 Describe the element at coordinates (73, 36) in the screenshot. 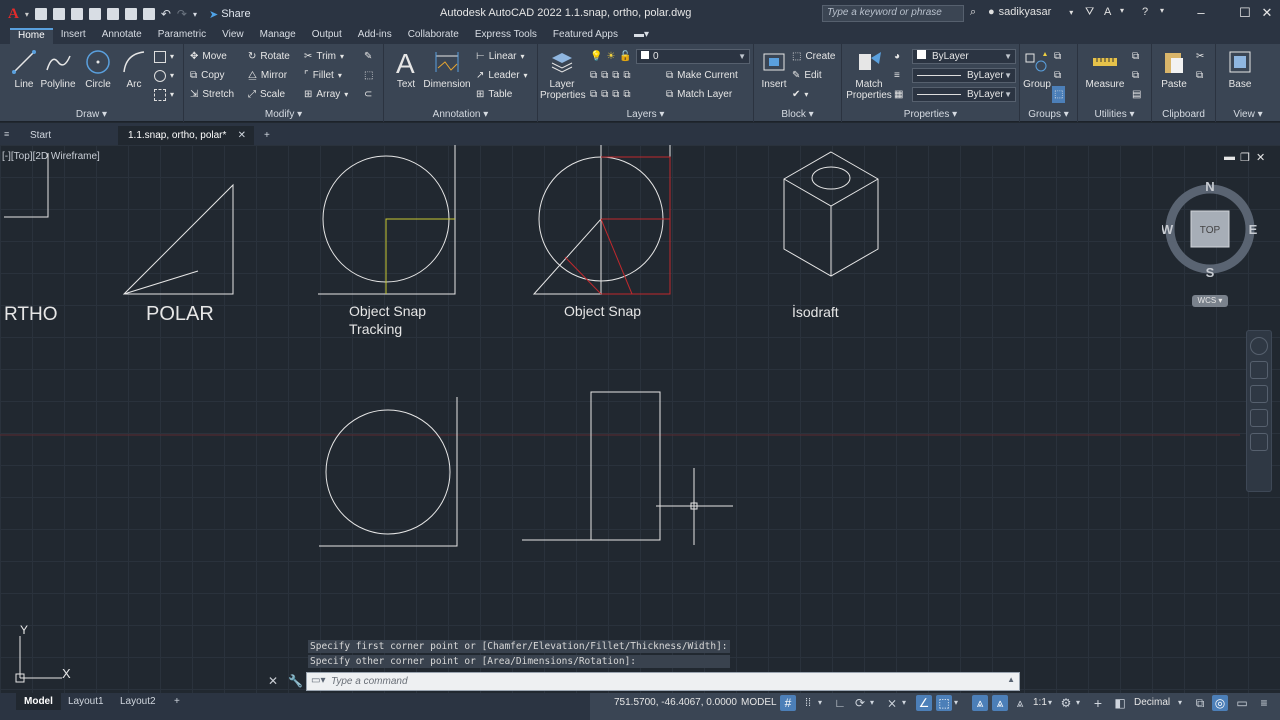

I see `tab-insert: Insert` at that location.